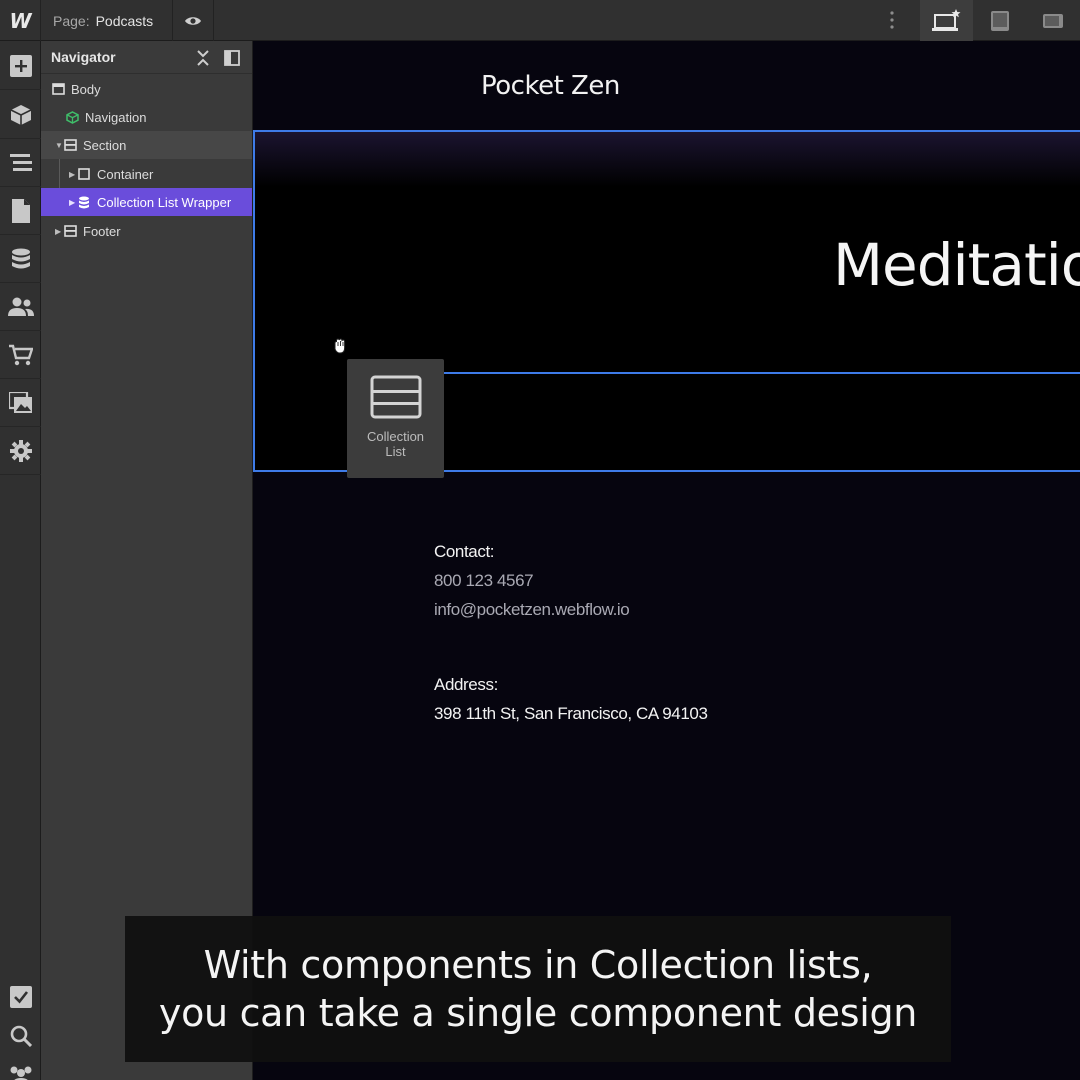  Describe the element at coordinates (146, 89) in the screenshot. I see `tree-item-body: Body` at that location.